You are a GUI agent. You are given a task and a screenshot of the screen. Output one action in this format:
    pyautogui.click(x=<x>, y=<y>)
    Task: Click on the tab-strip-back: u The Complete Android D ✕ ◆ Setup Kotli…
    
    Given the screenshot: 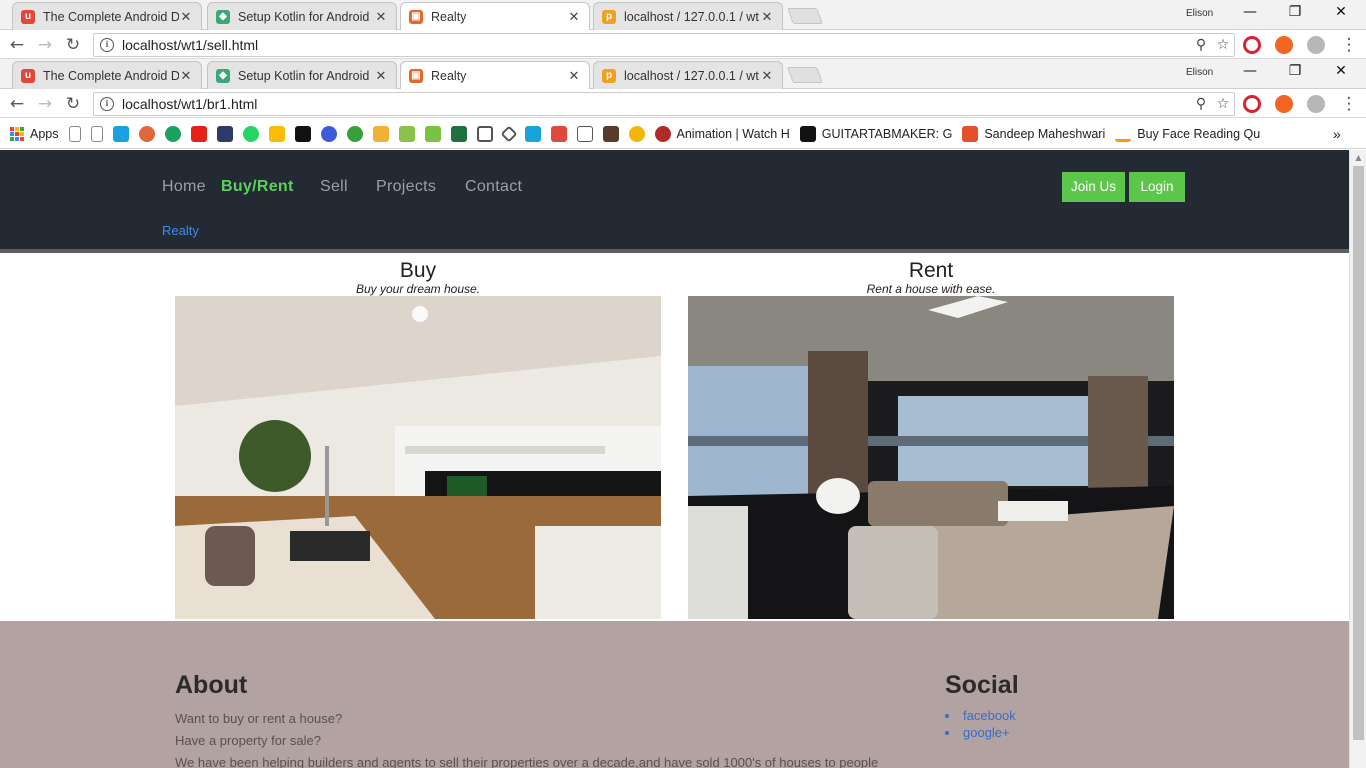 What is the action you would take?
    pyautogui.click(x=683, y=15)
    